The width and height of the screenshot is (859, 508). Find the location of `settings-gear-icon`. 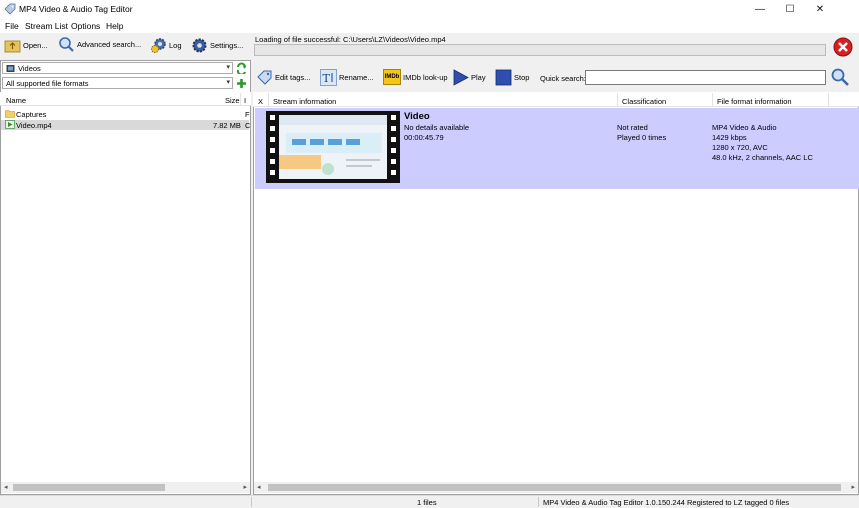

settings-gear-icon is located at coordinates (199, 45).